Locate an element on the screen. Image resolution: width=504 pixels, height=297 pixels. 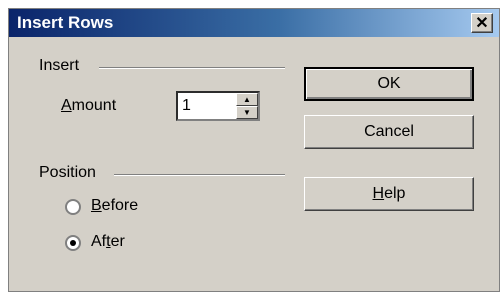
position-group-divider is located at coordinates (199, 175).